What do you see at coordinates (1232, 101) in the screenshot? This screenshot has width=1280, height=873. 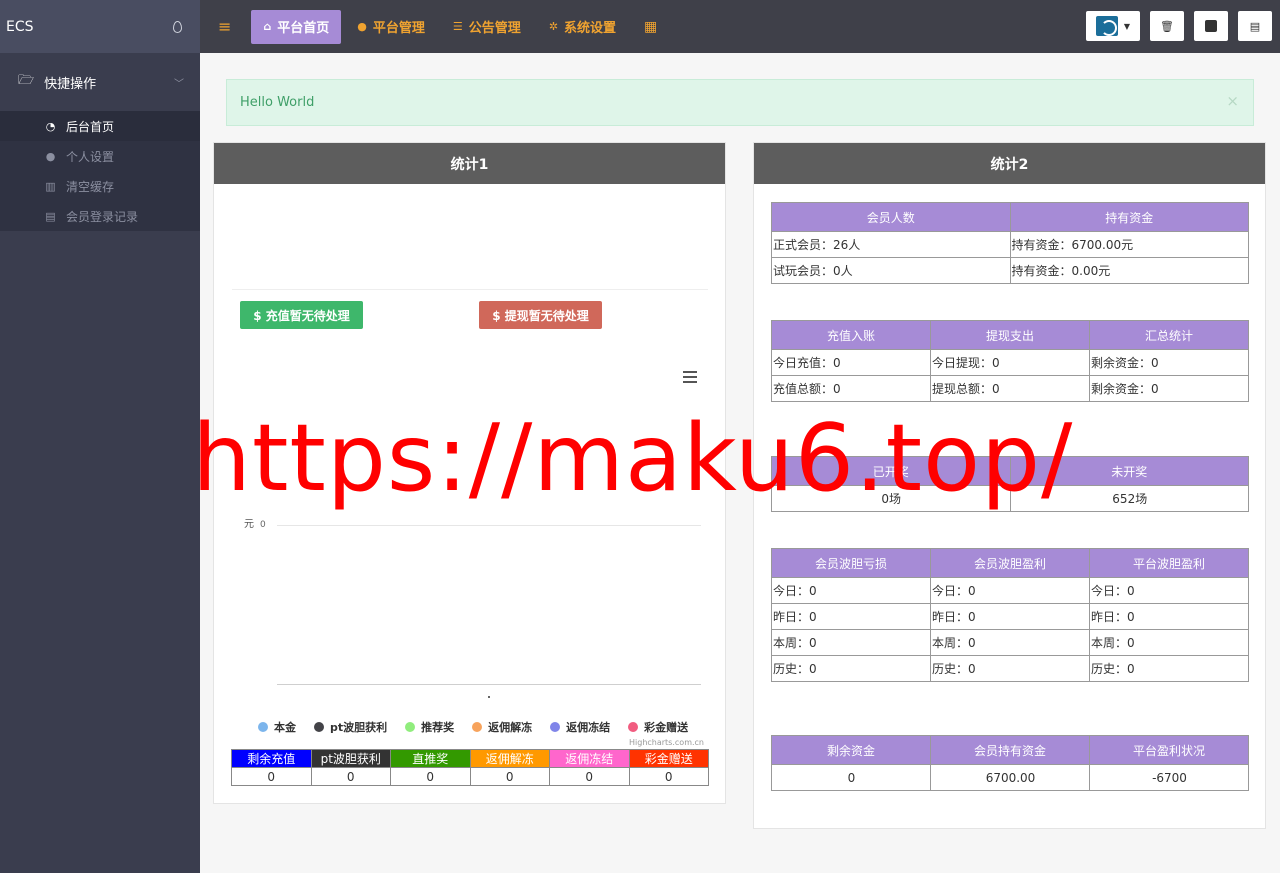 I see `close-icon: ×` at bounding box center [1232, 101].